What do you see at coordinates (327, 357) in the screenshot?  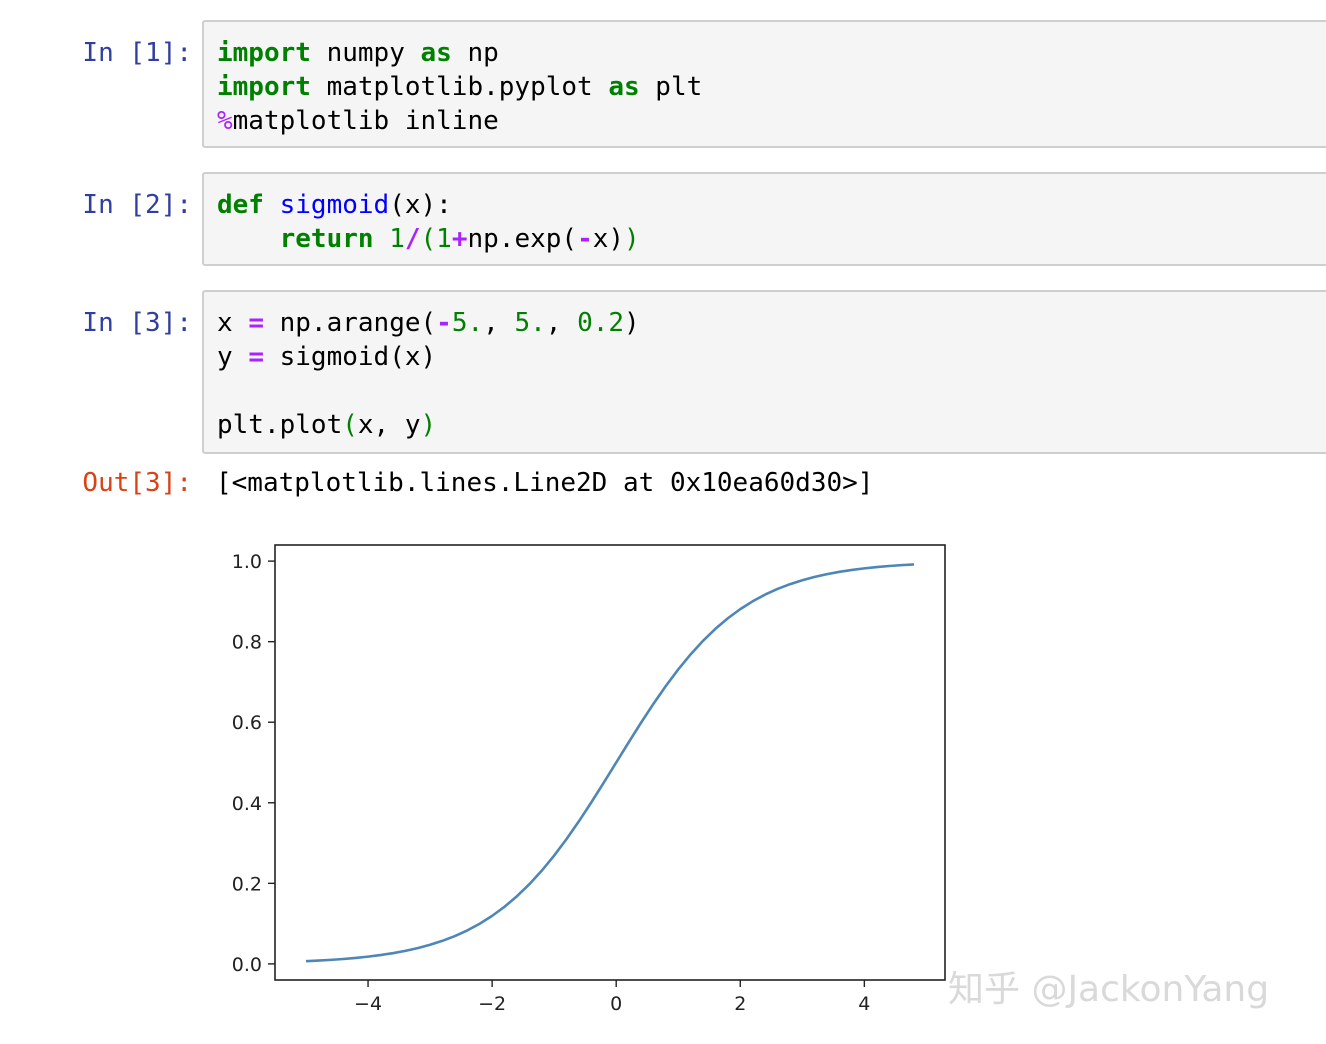 I see `cell-3-line-2: y = sigmoid(x)` at bounding box center [327, 357].